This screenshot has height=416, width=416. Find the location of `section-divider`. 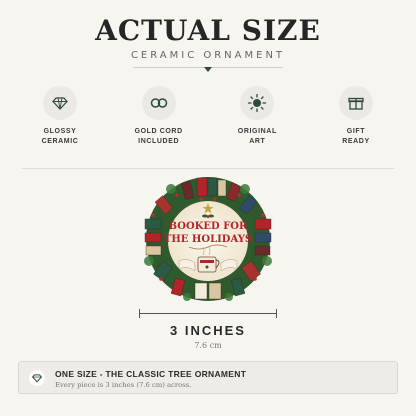

section-divider is located at coordinates (208, 168).